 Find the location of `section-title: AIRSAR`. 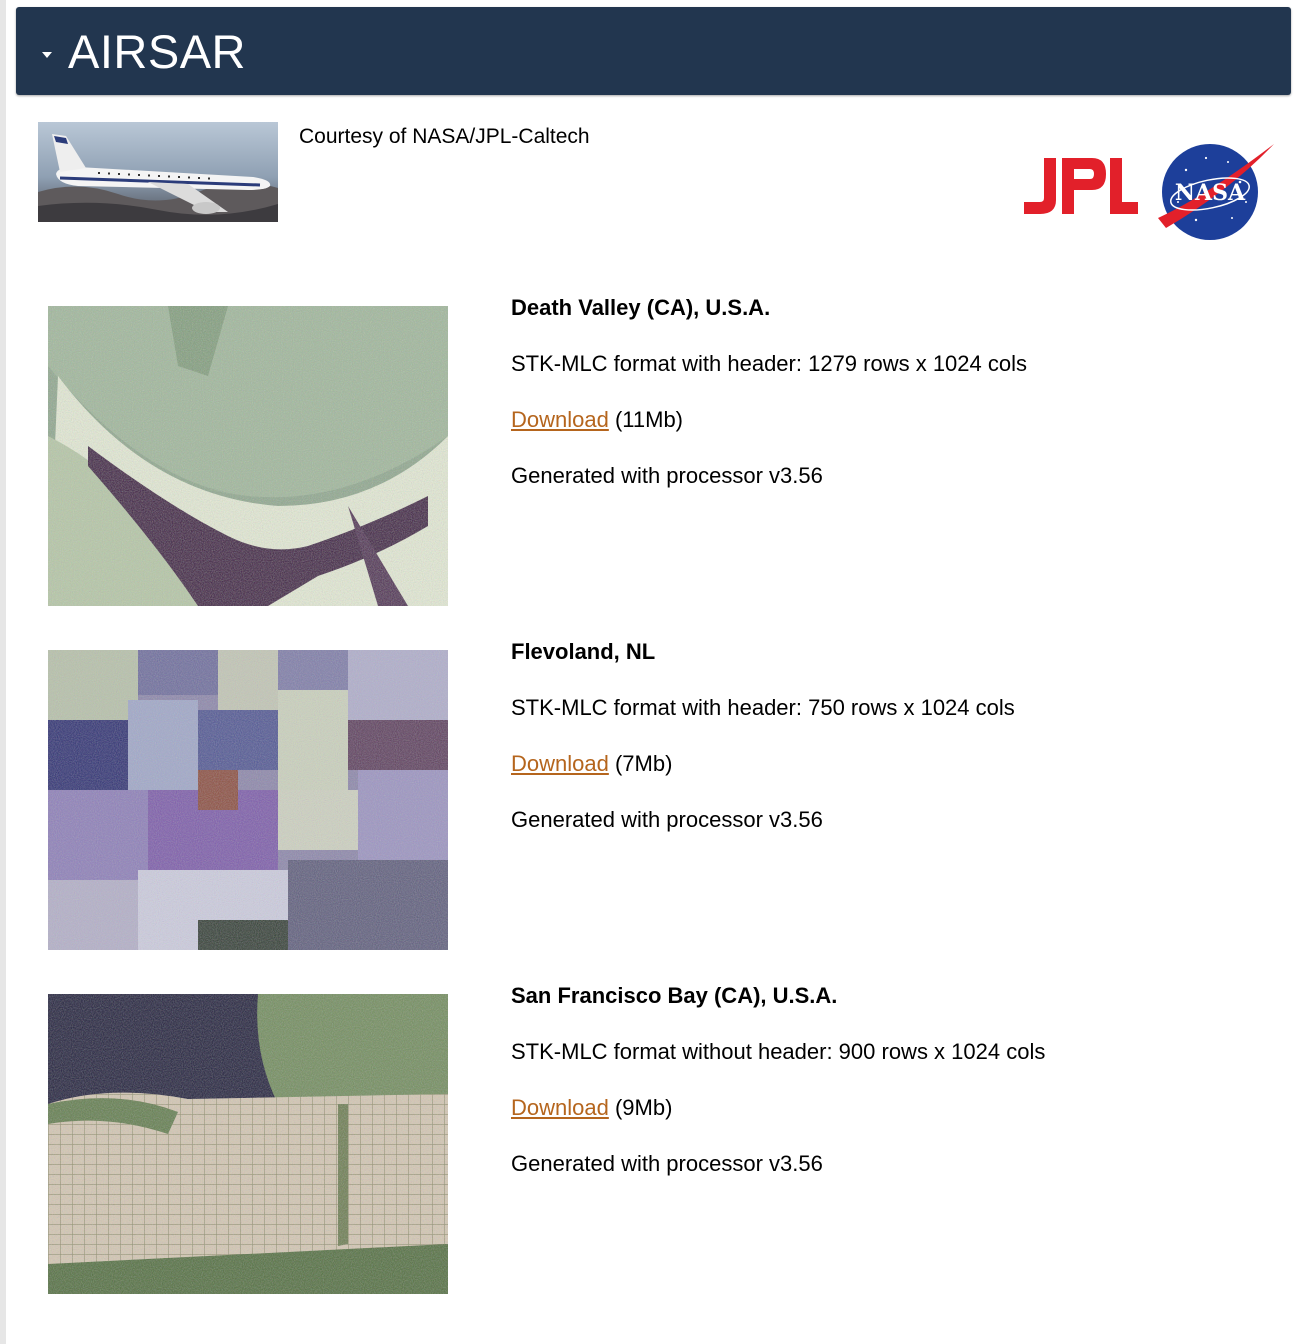

section-title: AIRSAR is located at coordinates (157, 51).